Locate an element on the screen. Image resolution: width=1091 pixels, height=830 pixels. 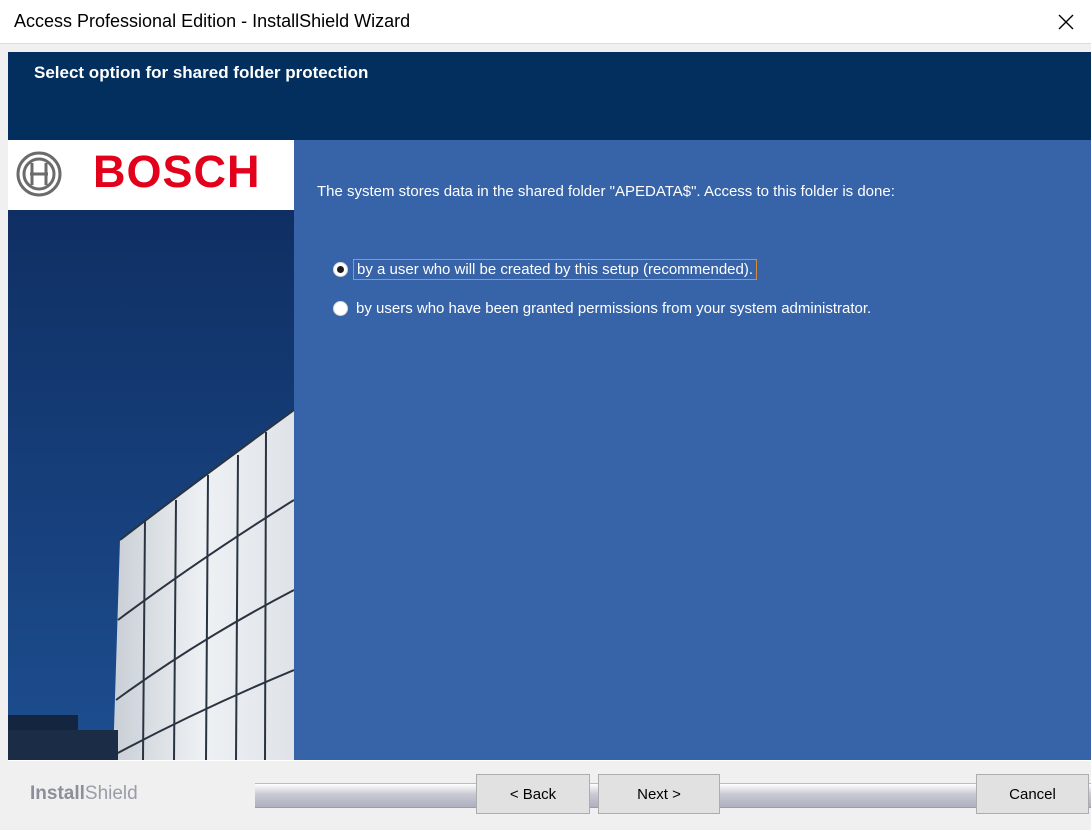
bosch-wordmark: BOSCH is located at coordinates (177, 171).